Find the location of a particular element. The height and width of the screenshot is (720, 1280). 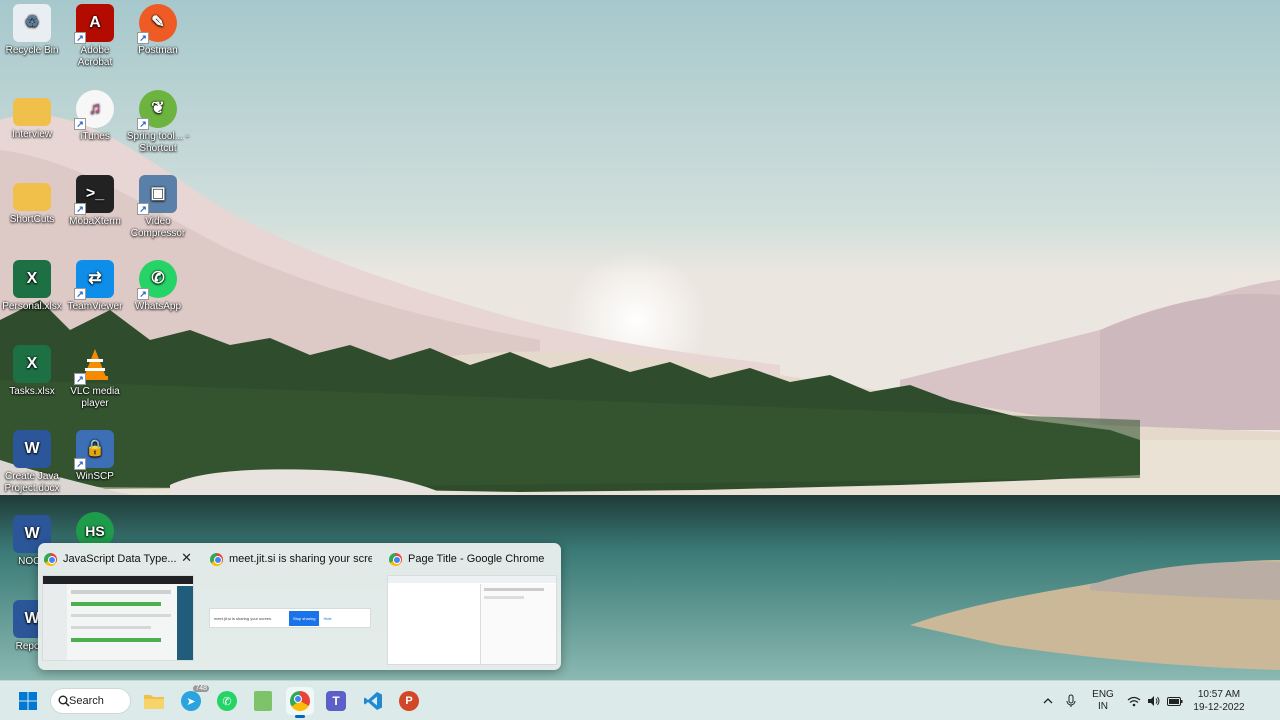

powerpoint-button: P is located at coordinates (409, 701).